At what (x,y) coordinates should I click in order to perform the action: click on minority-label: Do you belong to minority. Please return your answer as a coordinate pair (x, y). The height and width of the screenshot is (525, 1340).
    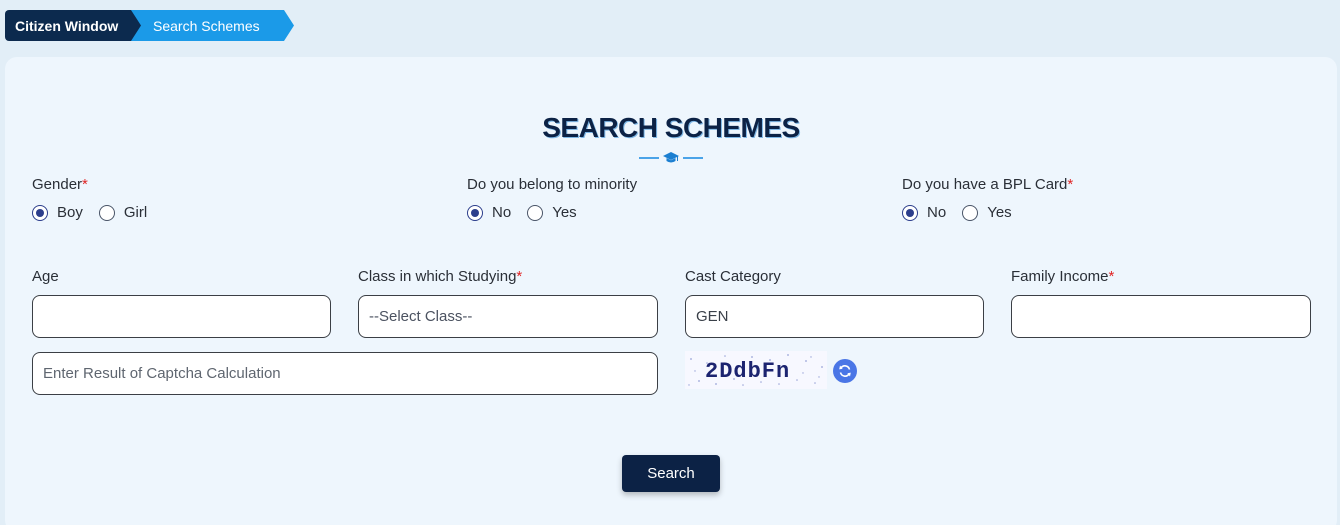
    Looking at the image, I should click on (552, 184).